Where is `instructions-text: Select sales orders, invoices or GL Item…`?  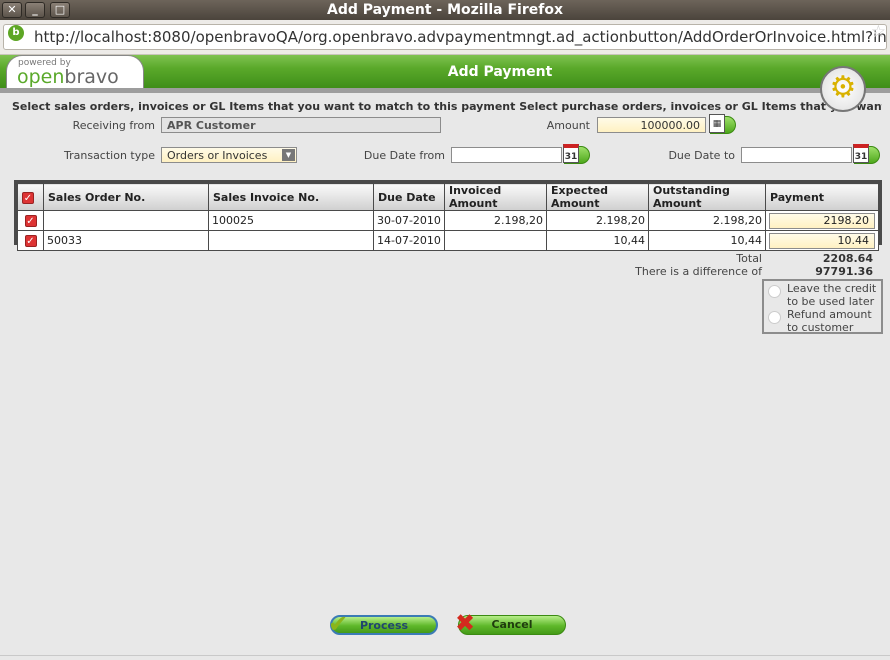 instructions-text: Select sales orders, invoices or GL Item… is located at coordinates (447, 106).